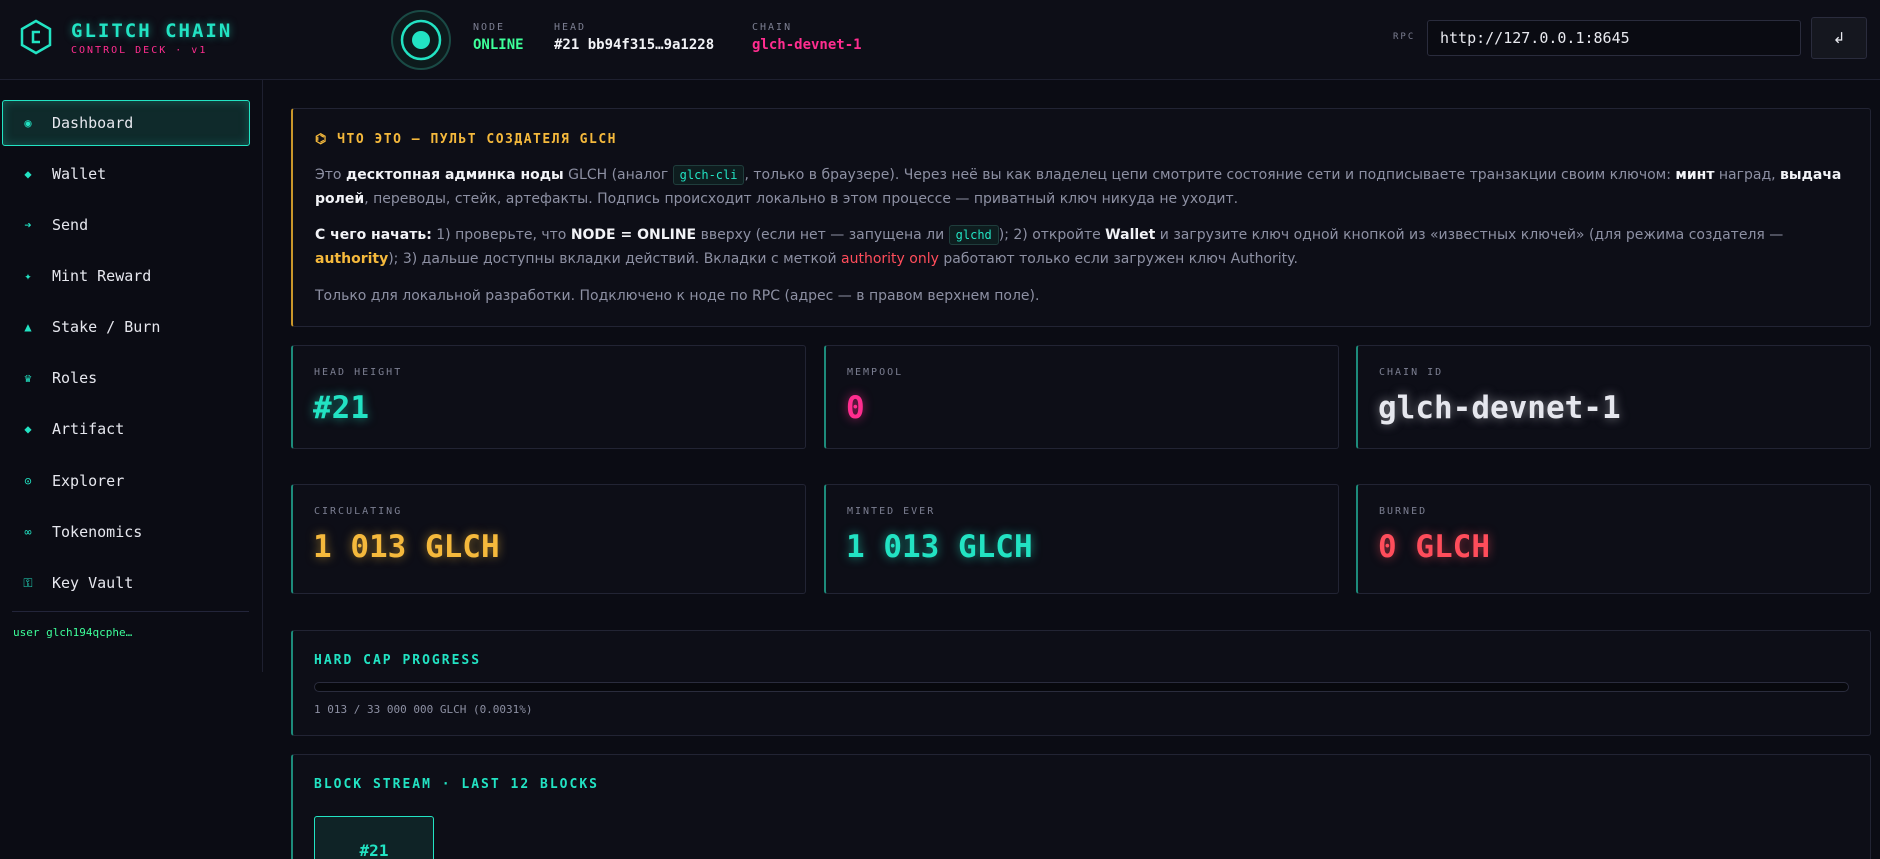 The height and width of the screenshot is (859, 1880). Describe the element at coordinates (1081, 806) in the screenshot. I see `block-stream-panel: BLOCK STREAM · LAST 12 BLOCKS #21` at that location.